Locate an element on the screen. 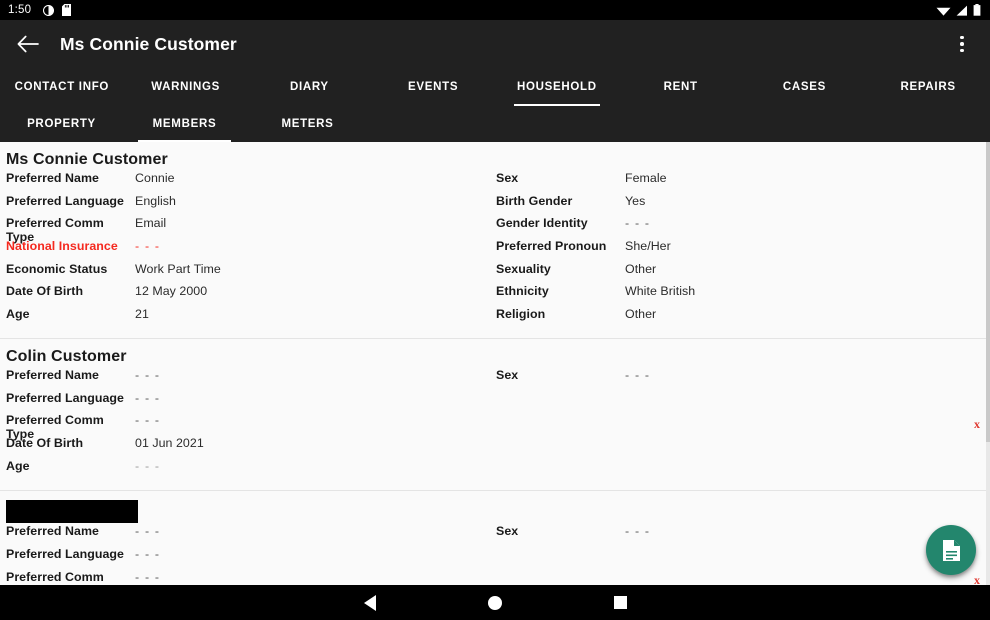 The height and width of the screenshot is (620, 990). tab-label: DIARY is located at coordinates (309, 87).